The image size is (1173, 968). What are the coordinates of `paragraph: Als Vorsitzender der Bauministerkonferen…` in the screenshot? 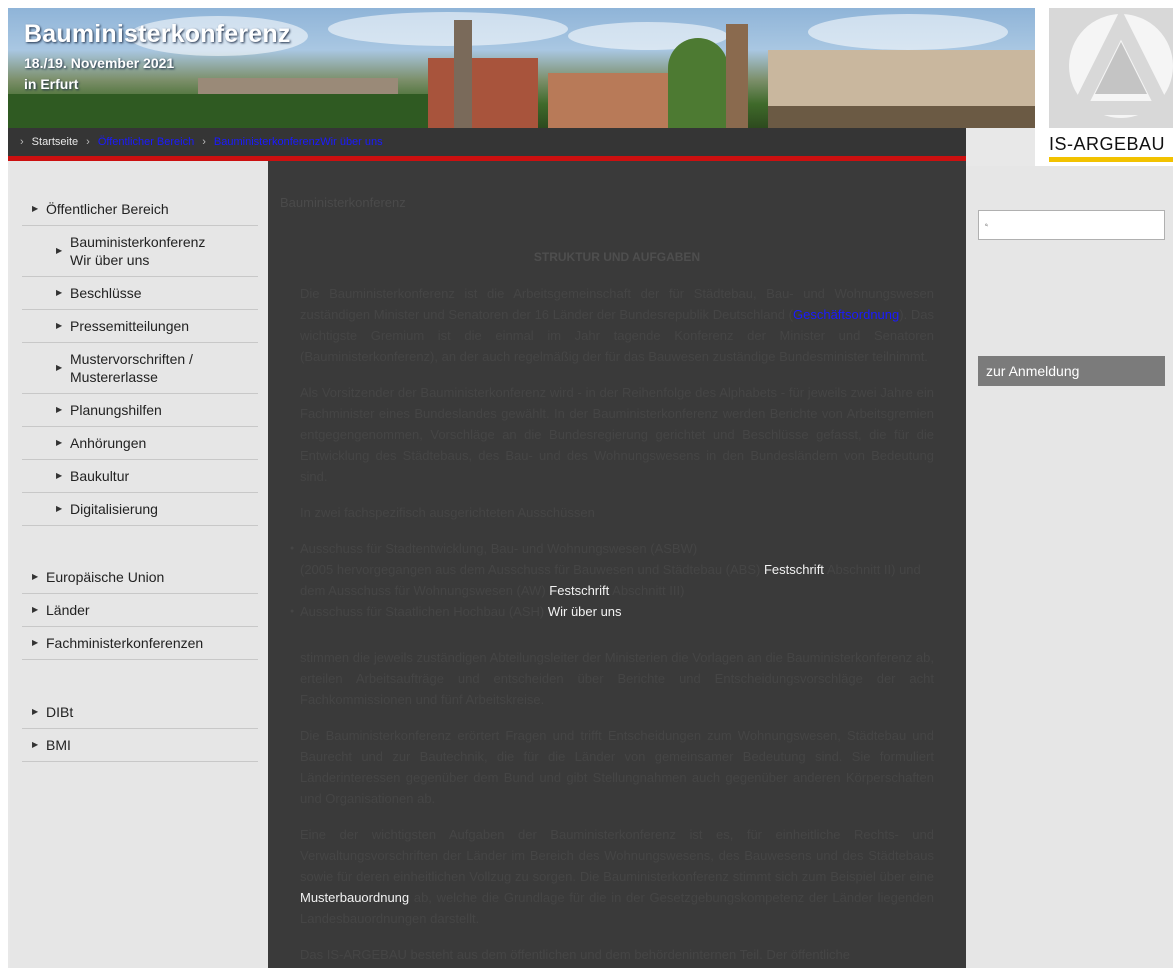 It's located at (617, 434).